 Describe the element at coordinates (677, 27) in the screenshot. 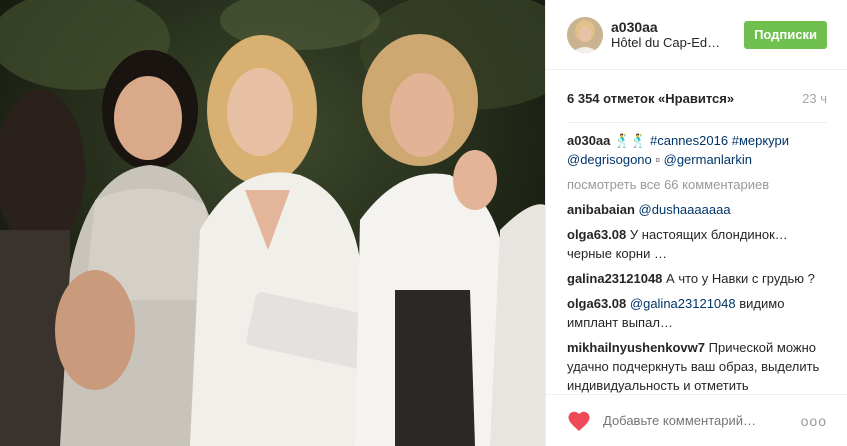

I see `header-username: a030aa` at that location.